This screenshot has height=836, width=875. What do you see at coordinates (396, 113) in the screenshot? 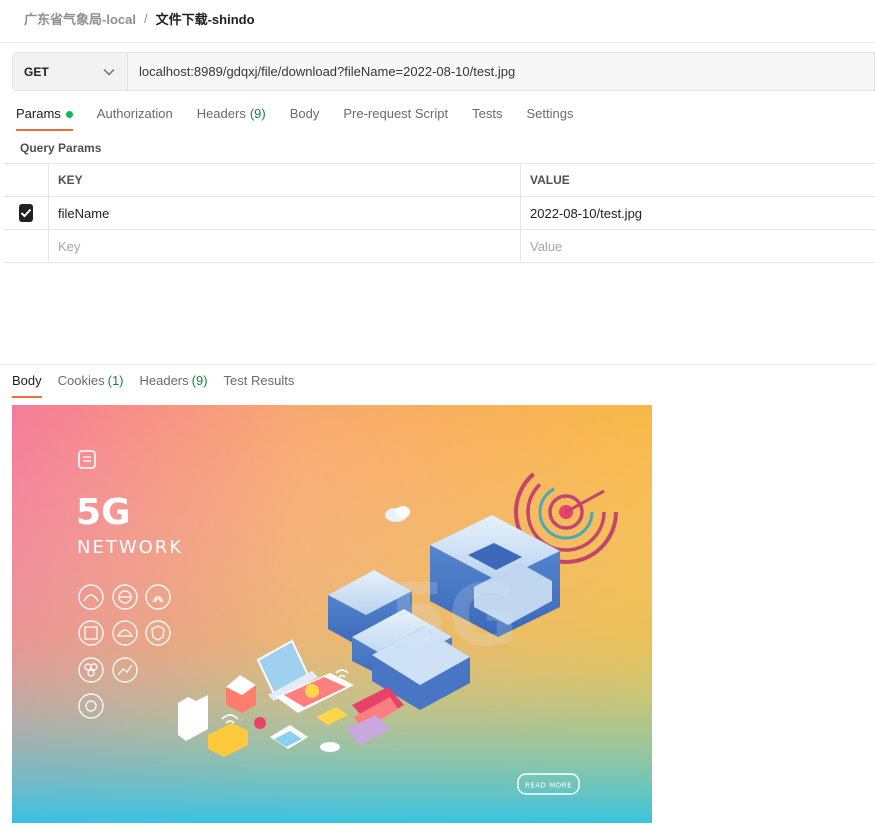
I see `tab-pre-request-script-label: Pre-request Script` at bounding box center [396, 113].